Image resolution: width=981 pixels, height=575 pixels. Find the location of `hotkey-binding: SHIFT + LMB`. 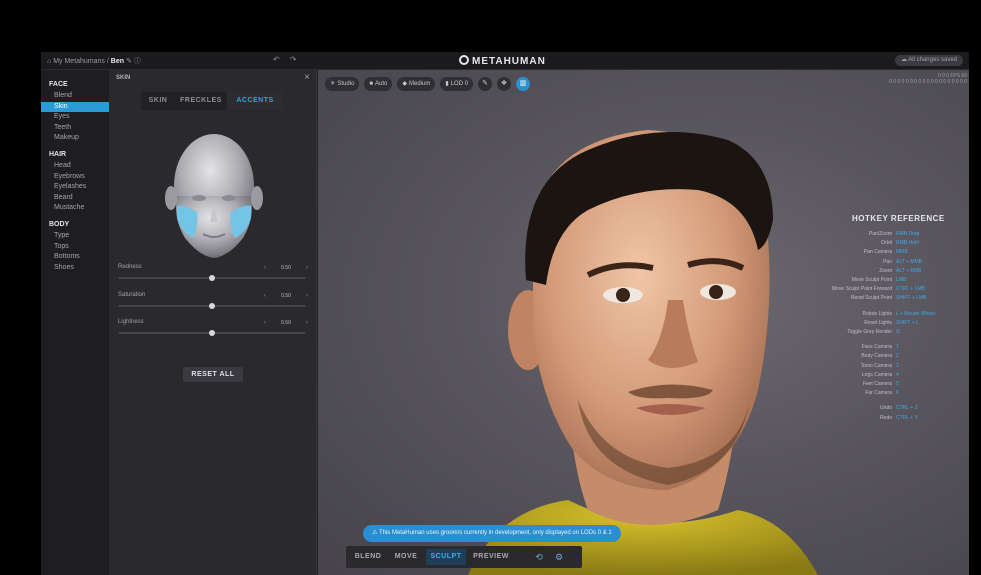

hotkey-binding: SHIFT + LMB is located at coordinates (911, 298).